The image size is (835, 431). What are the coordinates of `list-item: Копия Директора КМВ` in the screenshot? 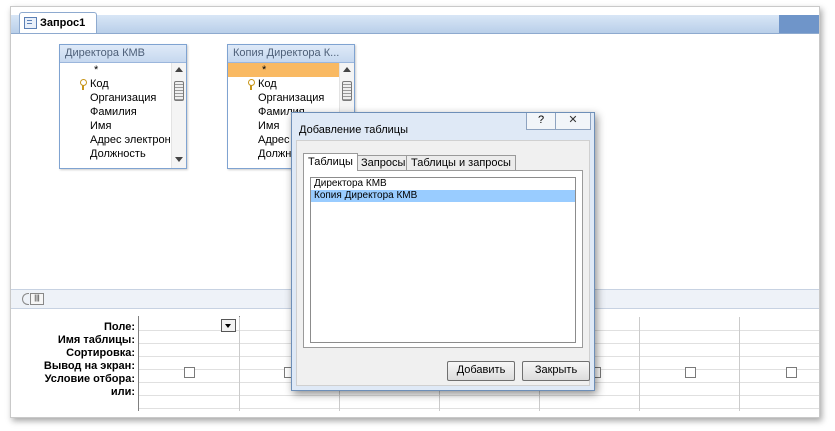 It's located at (443, 196).